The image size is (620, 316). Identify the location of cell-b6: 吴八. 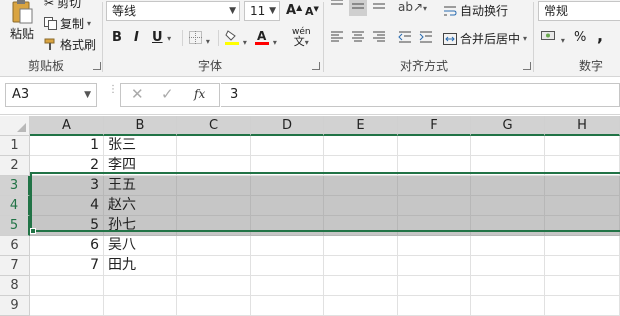
(140, 246).